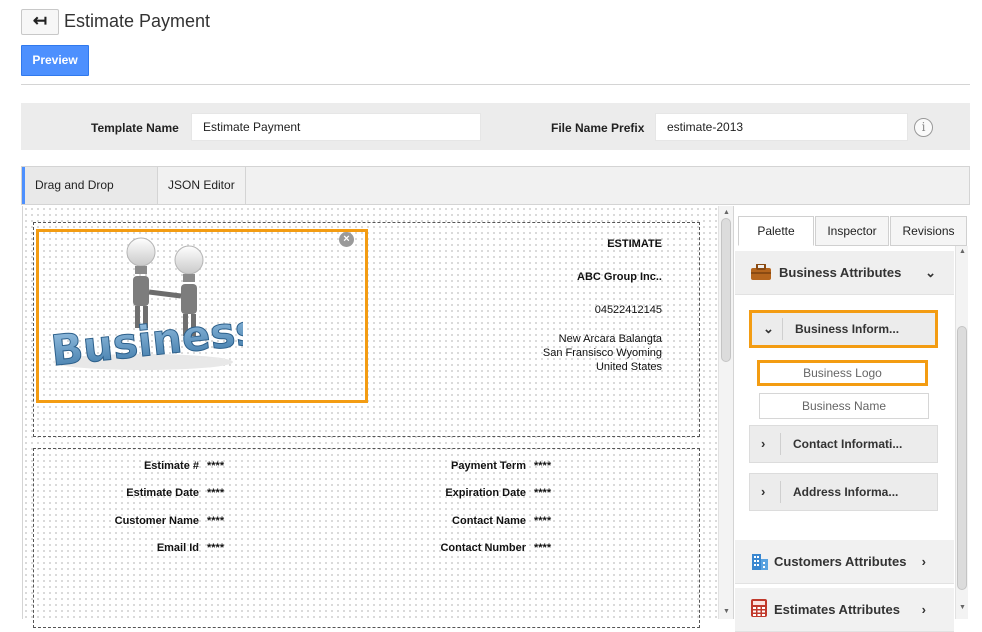 Image resolution: width=982 pixels, height=632 pixels. I want to click on address-line-3: United States, so click(628, 367).